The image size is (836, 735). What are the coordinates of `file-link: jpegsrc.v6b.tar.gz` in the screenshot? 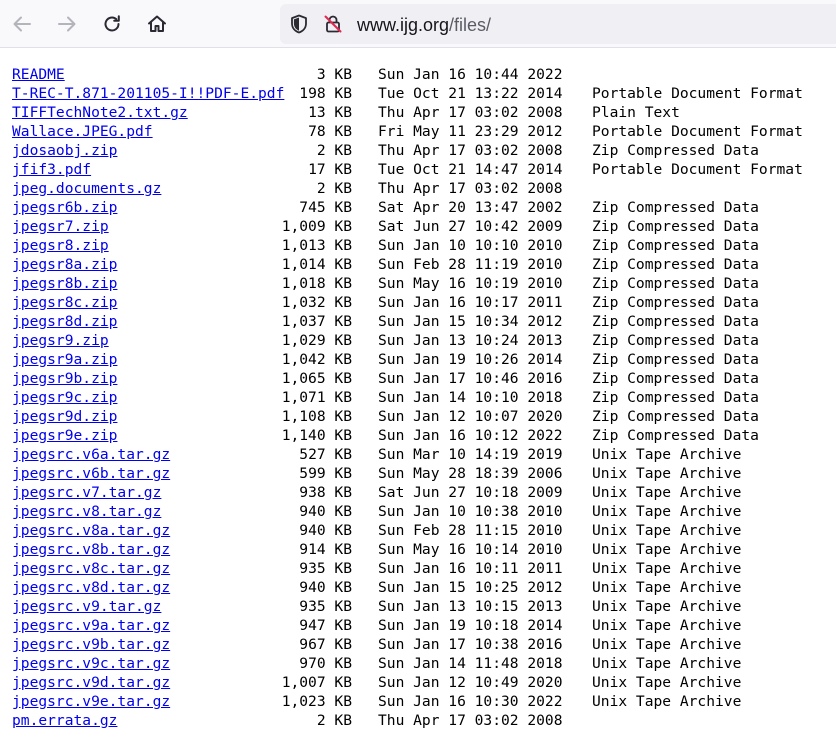 It's located at (91, 473).